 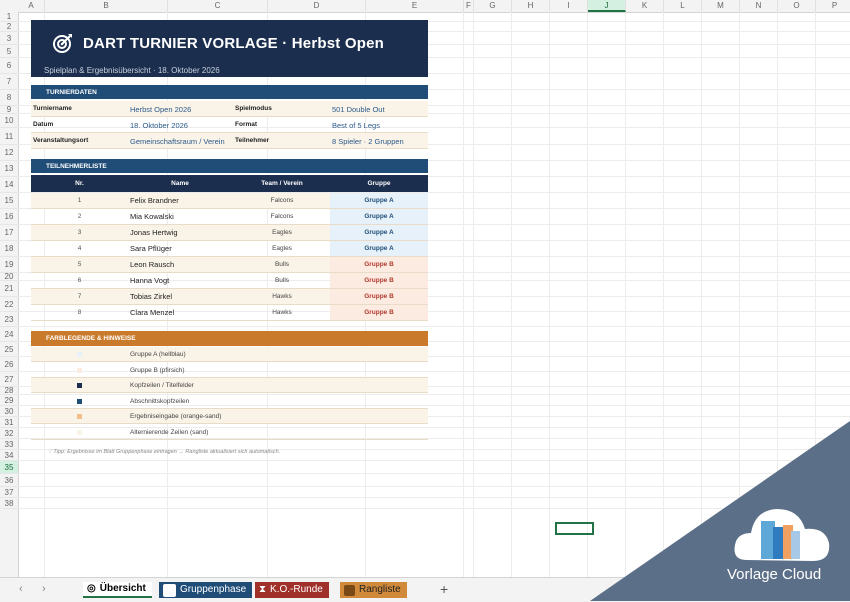 I want to click on column-header-e: E, so click(x=415, y=6).